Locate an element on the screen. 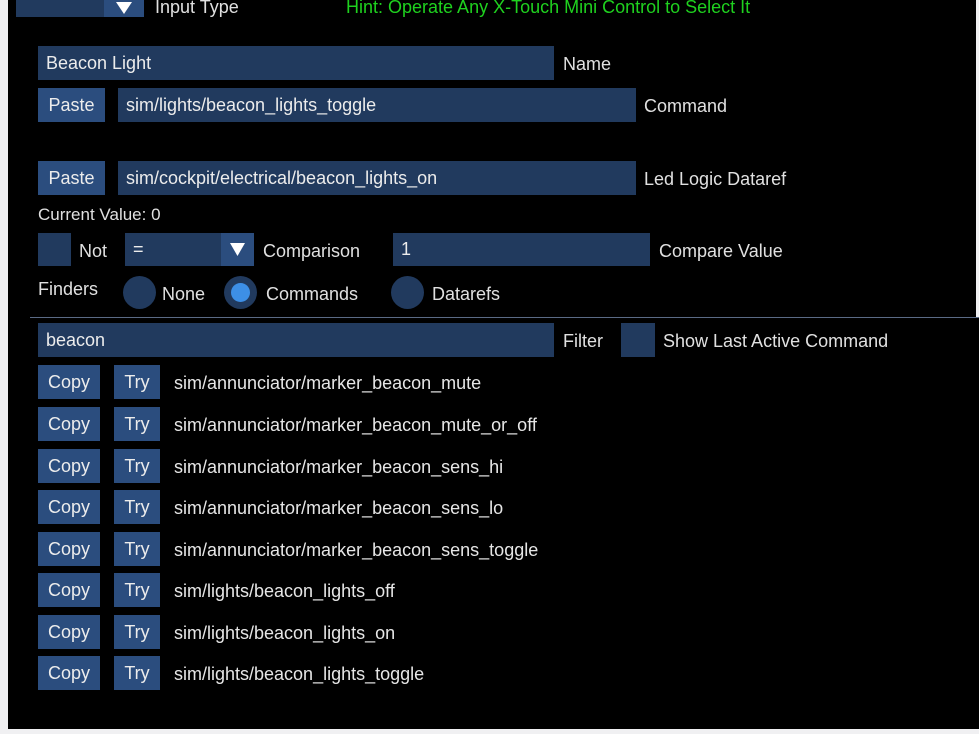  command-paste-button: Paste is located at coordinates (71, 105).